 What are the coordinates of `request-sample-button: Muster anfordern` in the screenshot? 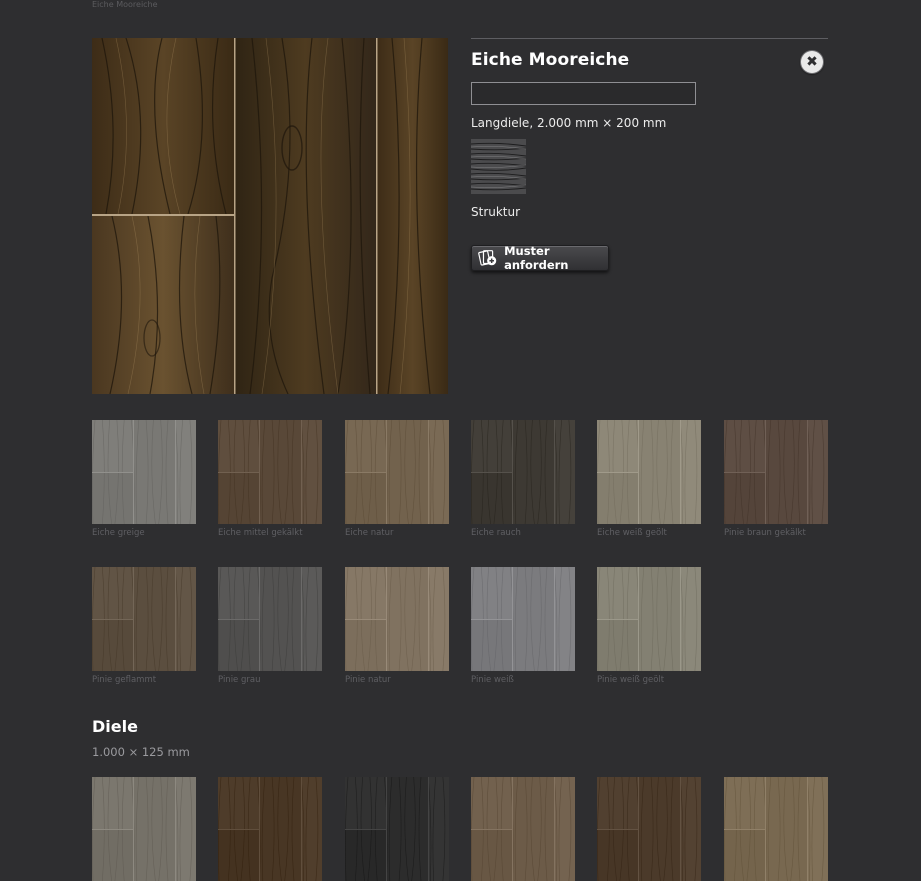 It's located at (540, 258).